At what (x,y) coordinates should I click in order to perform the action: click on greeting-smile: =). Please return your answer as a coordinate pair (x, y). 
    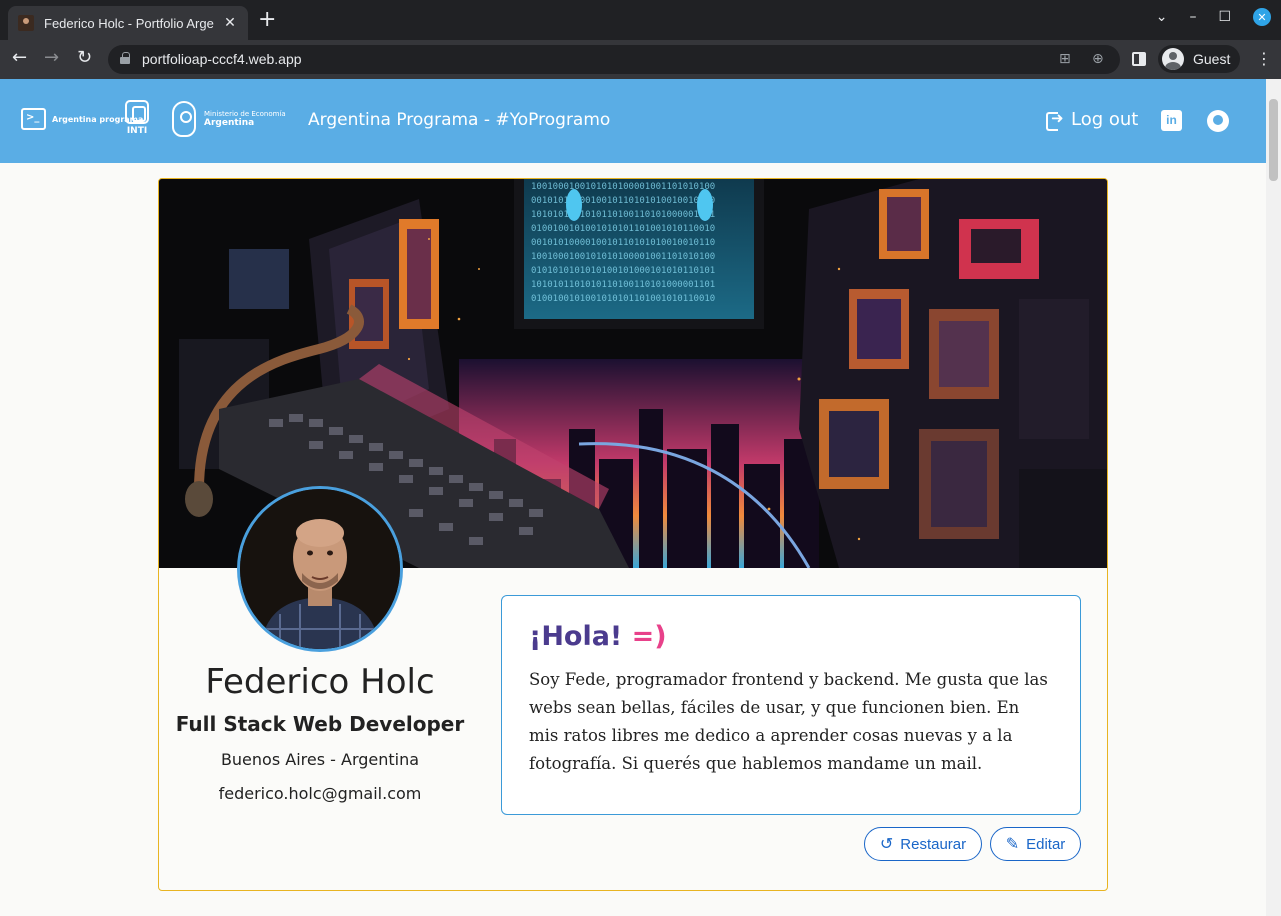
    Looking at the image, I should click on (649, 636).